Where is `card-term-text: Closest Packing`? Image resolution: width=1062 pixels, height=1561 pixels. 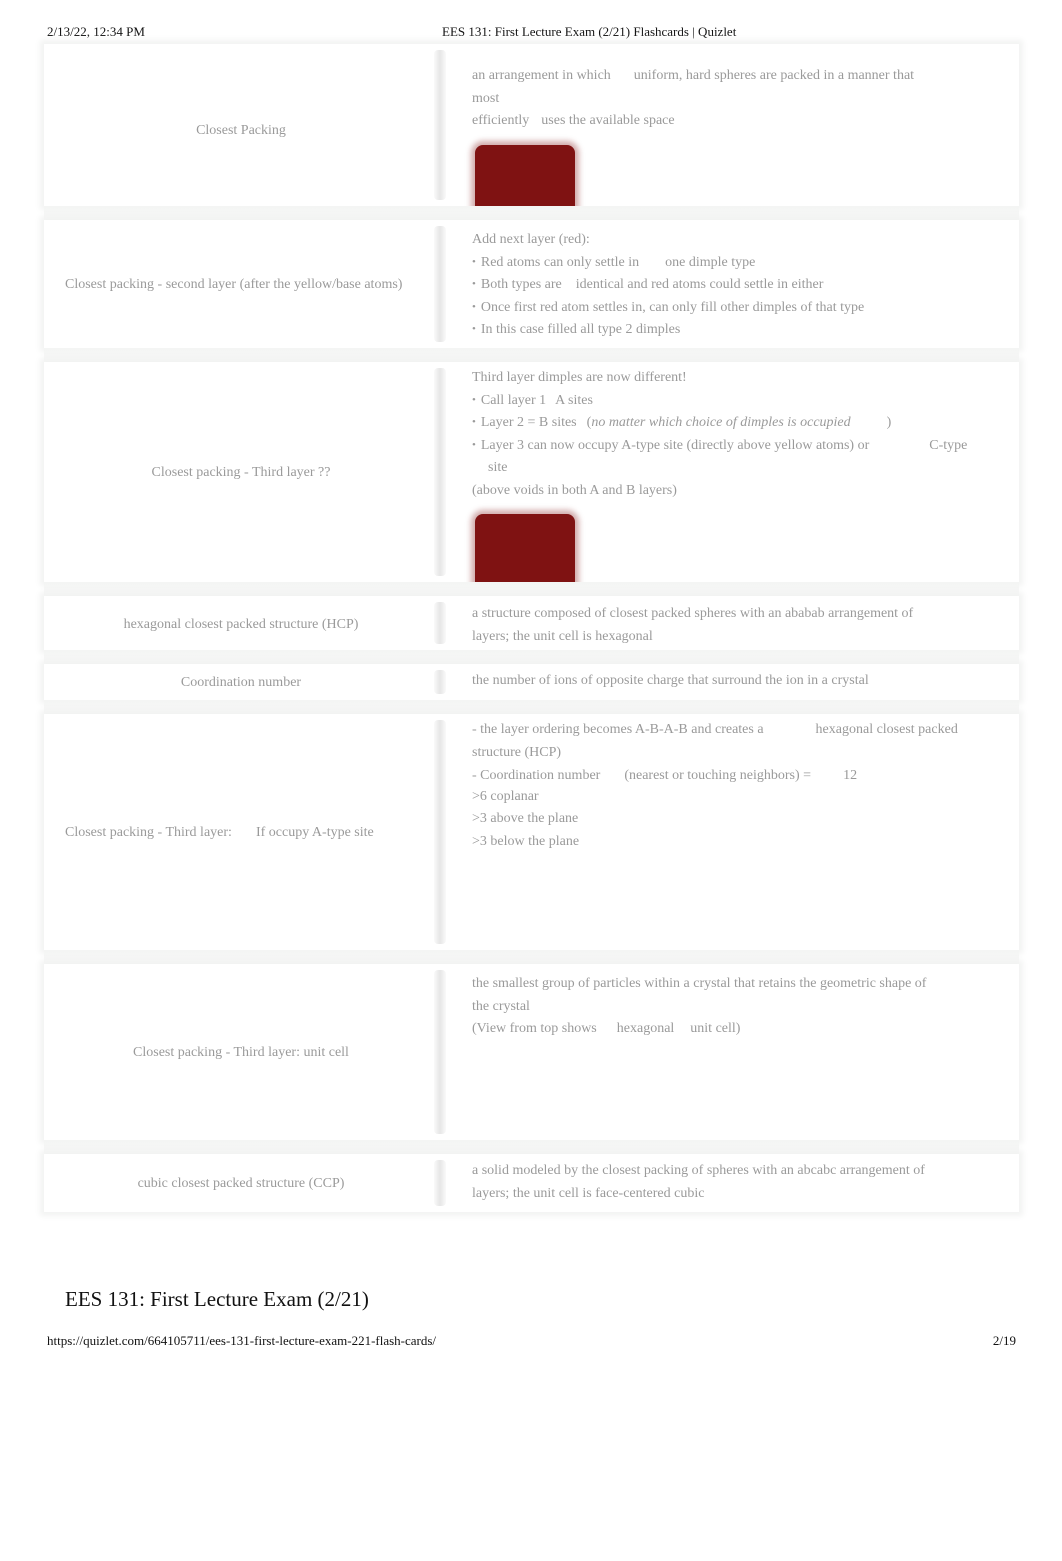 card-term-text: Closest Packing is located at coordinates (241, 130).